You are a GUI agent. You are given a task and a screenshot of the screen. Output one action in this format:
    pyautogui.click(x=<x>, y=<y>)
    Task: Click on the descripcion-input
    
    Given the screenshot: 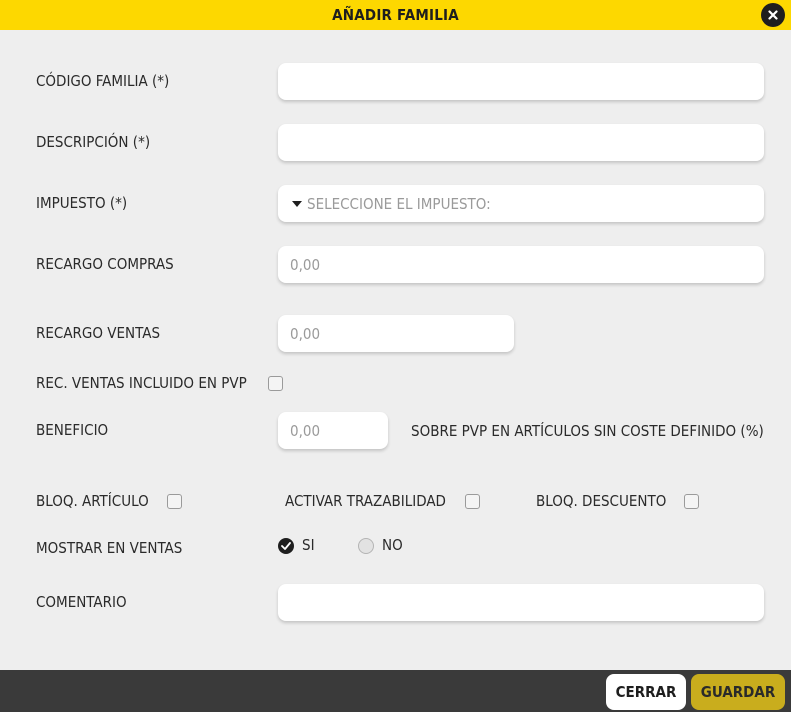 What is the action you would take?
    pyautogui.click(x=521, y=142)
    